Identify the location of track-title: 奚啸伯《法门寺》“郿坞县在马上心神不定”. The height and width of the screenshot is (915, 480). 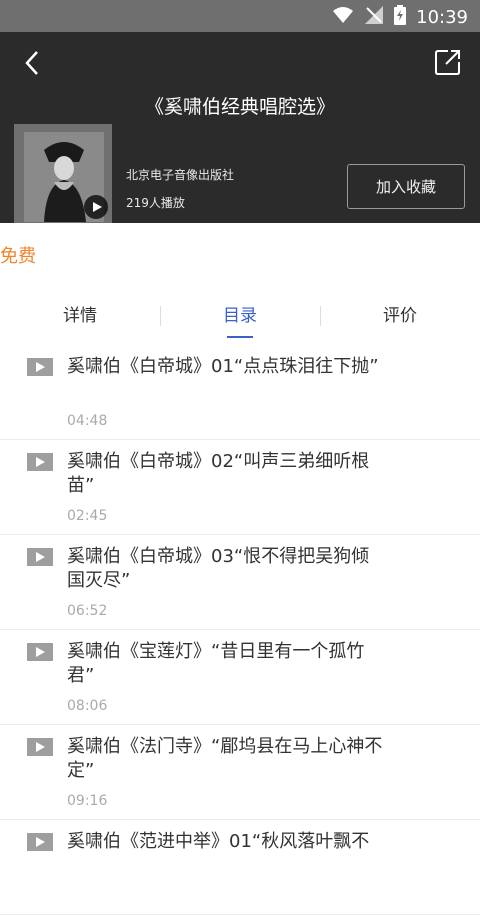
(225, 758).